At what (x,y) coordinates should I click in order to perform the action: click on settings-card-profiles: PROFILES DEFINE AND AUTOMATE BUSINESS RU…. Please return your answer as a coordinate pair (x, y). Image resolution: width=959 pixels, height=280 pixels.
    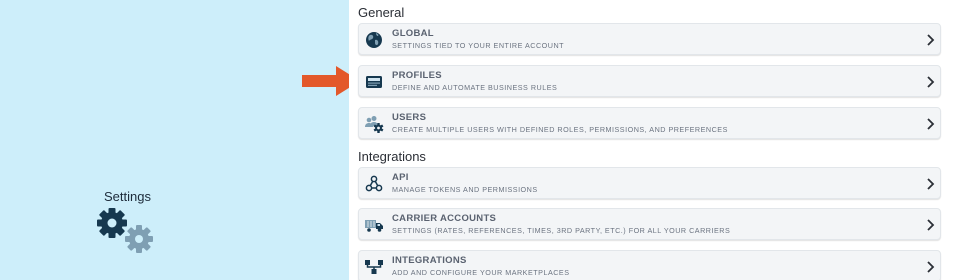
    Looking at the image, I should click on (649, 81).